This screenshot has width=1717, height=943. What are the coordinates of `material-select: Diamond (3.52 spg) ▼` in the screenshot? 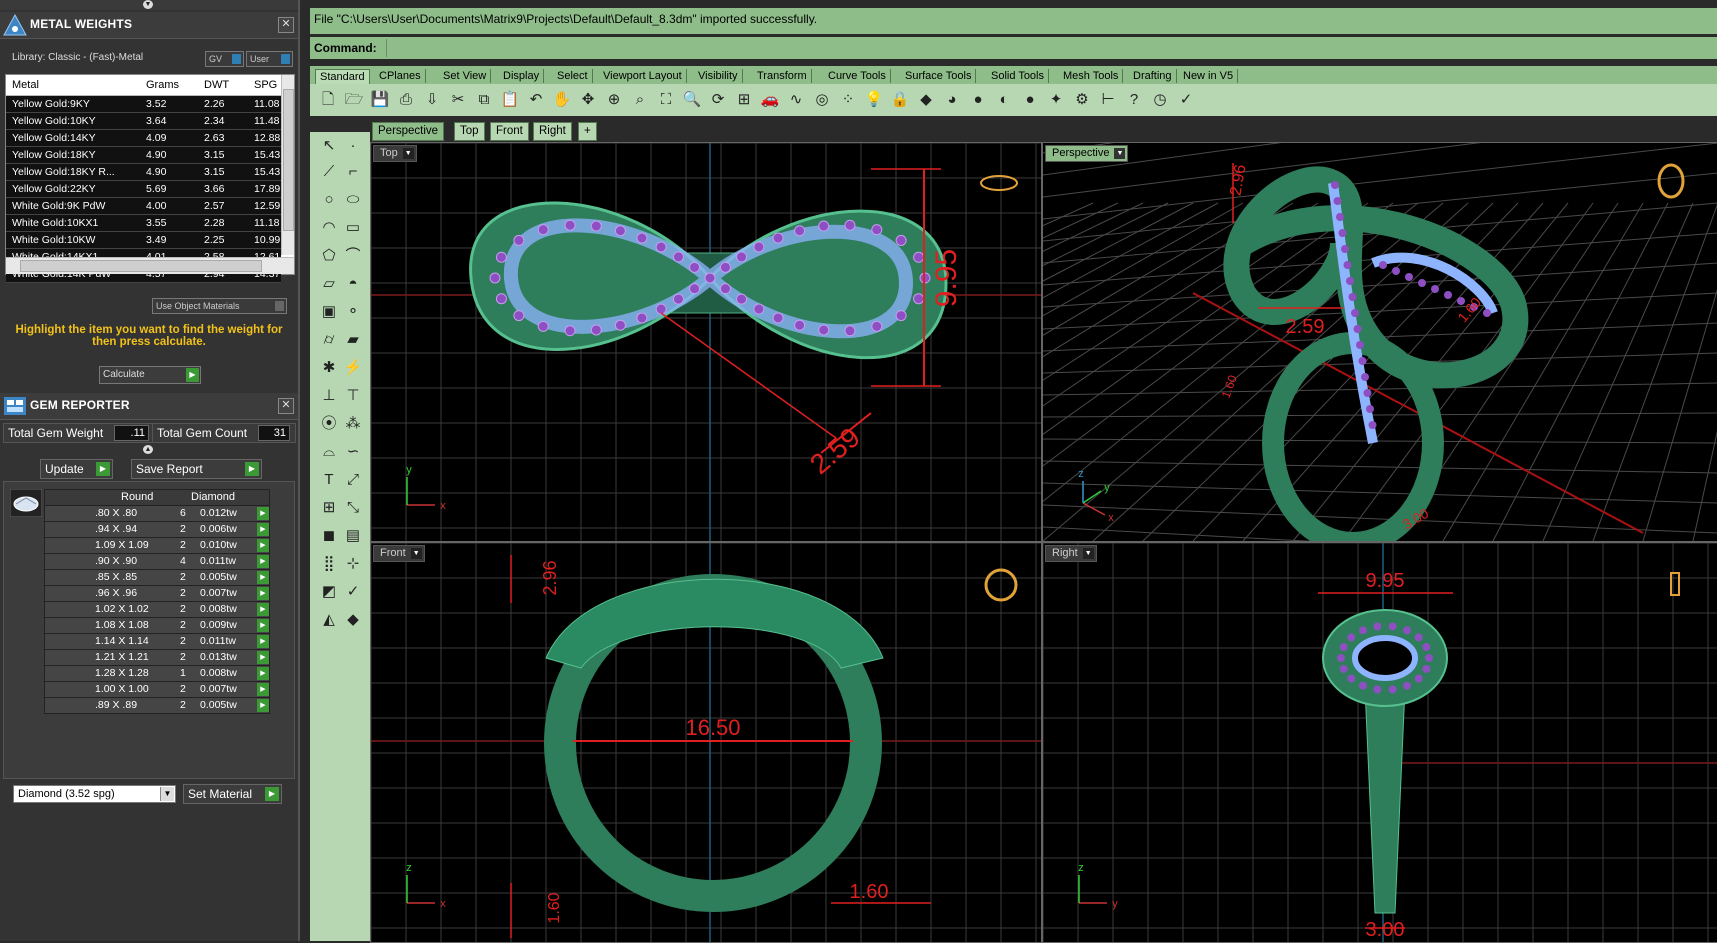 It's located at (94, 794).